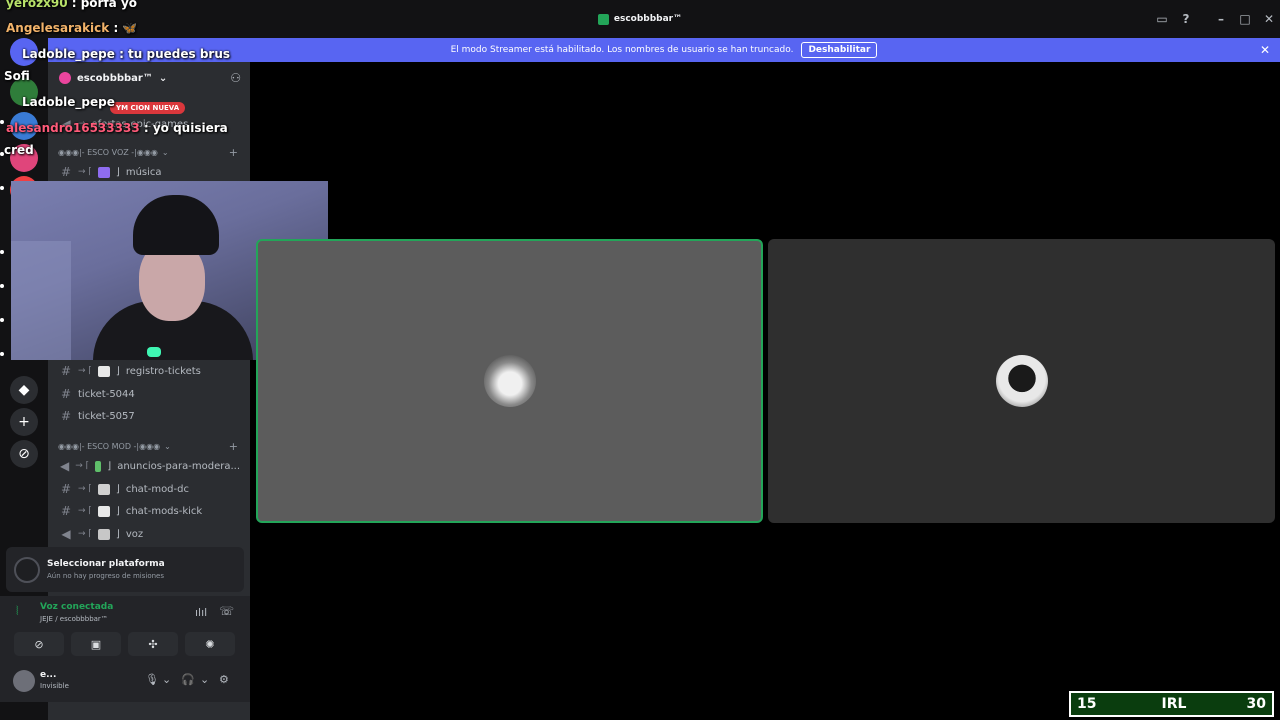 The height and width of the screenshot is (720, 1280). Describe the element at coordinates (19, 150) in the screenshot. I see `chat-message: cred` at that location.